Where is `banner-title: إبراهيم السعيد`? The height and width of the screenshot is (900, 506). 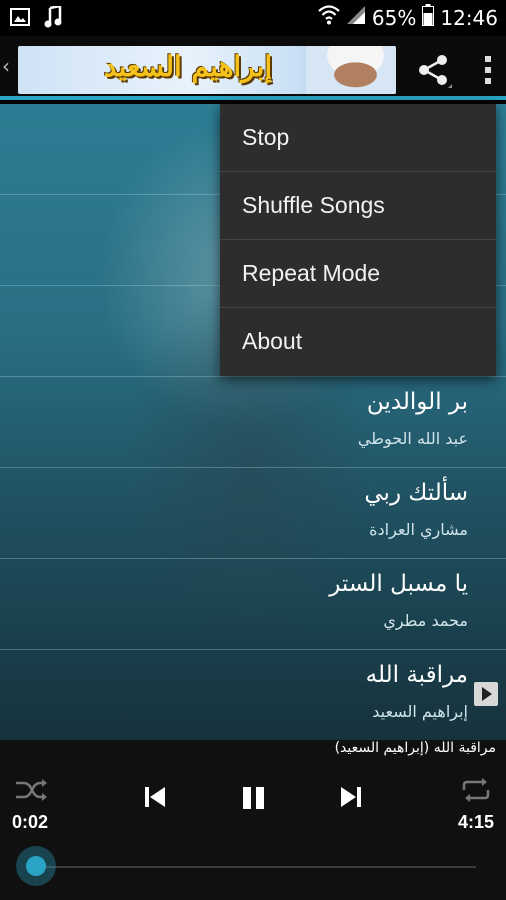
banner-title: إبراهيم السعيد is located at coordinates (188, 66).